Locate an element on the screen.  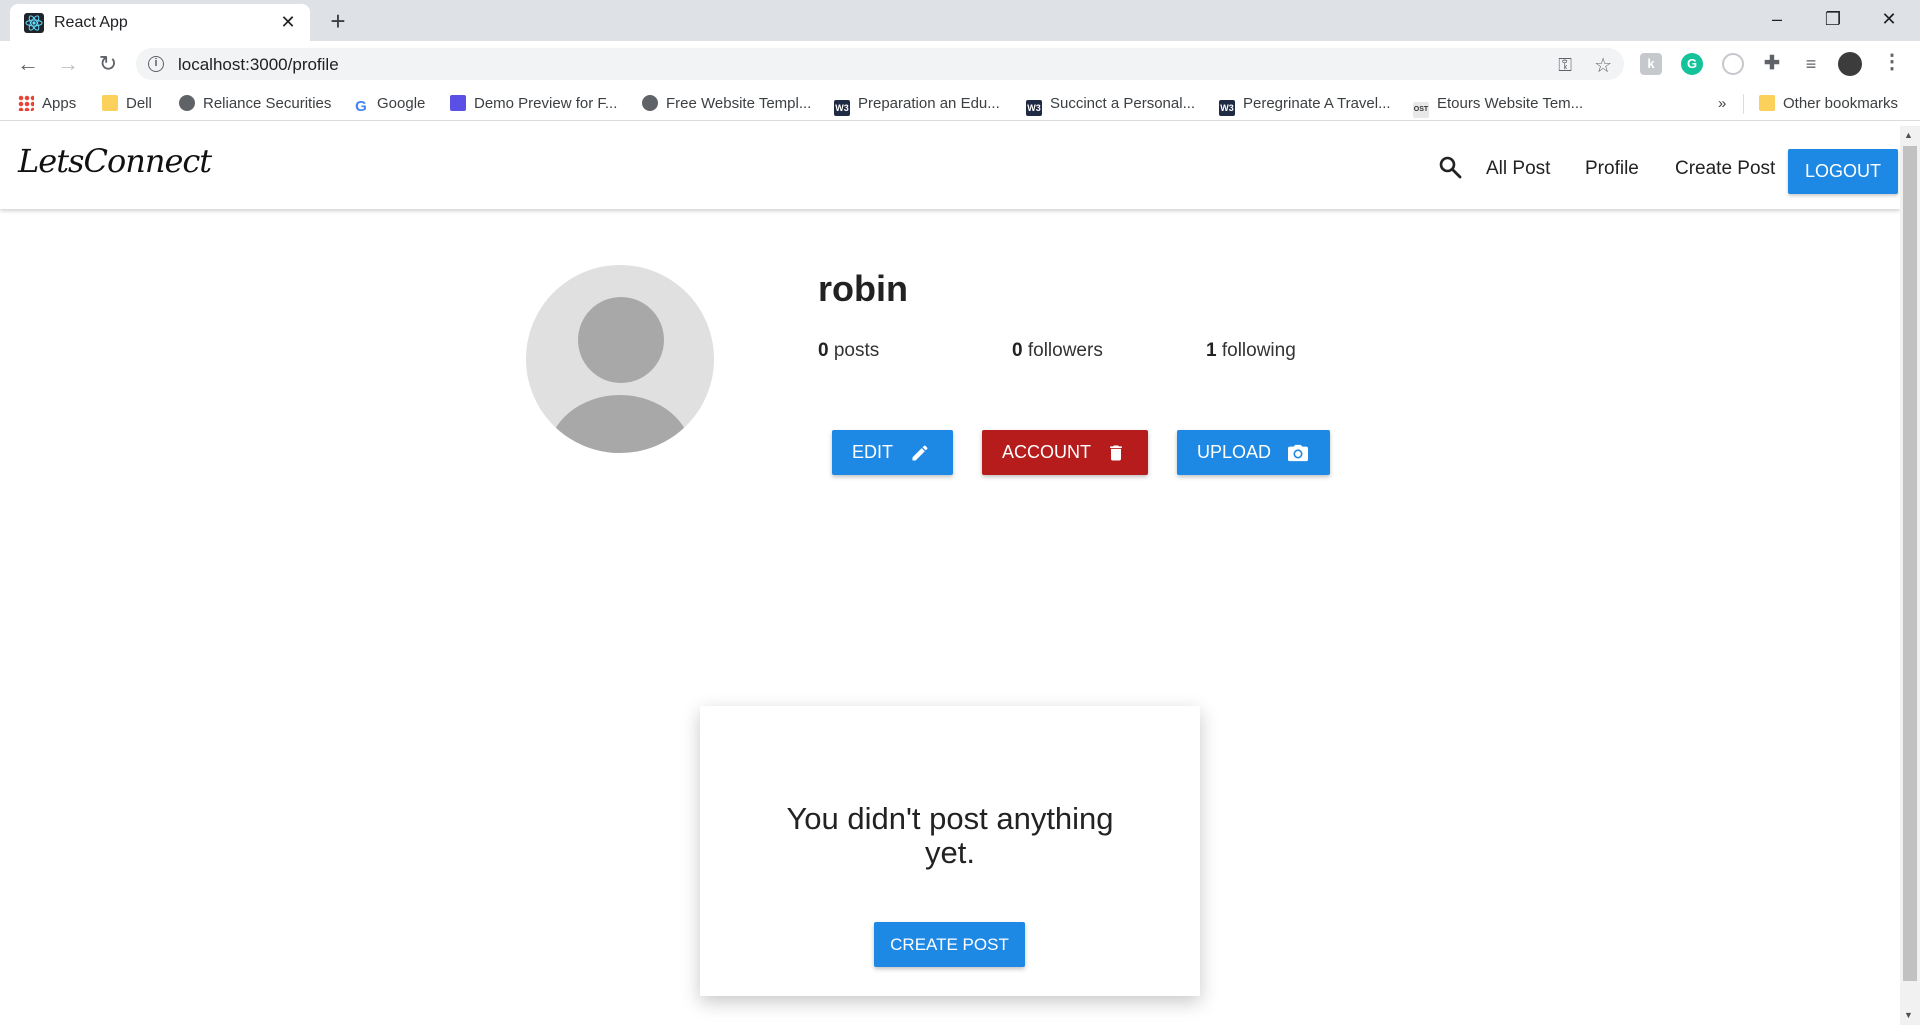
posts-label: posts is located at coordinates (856, 350).